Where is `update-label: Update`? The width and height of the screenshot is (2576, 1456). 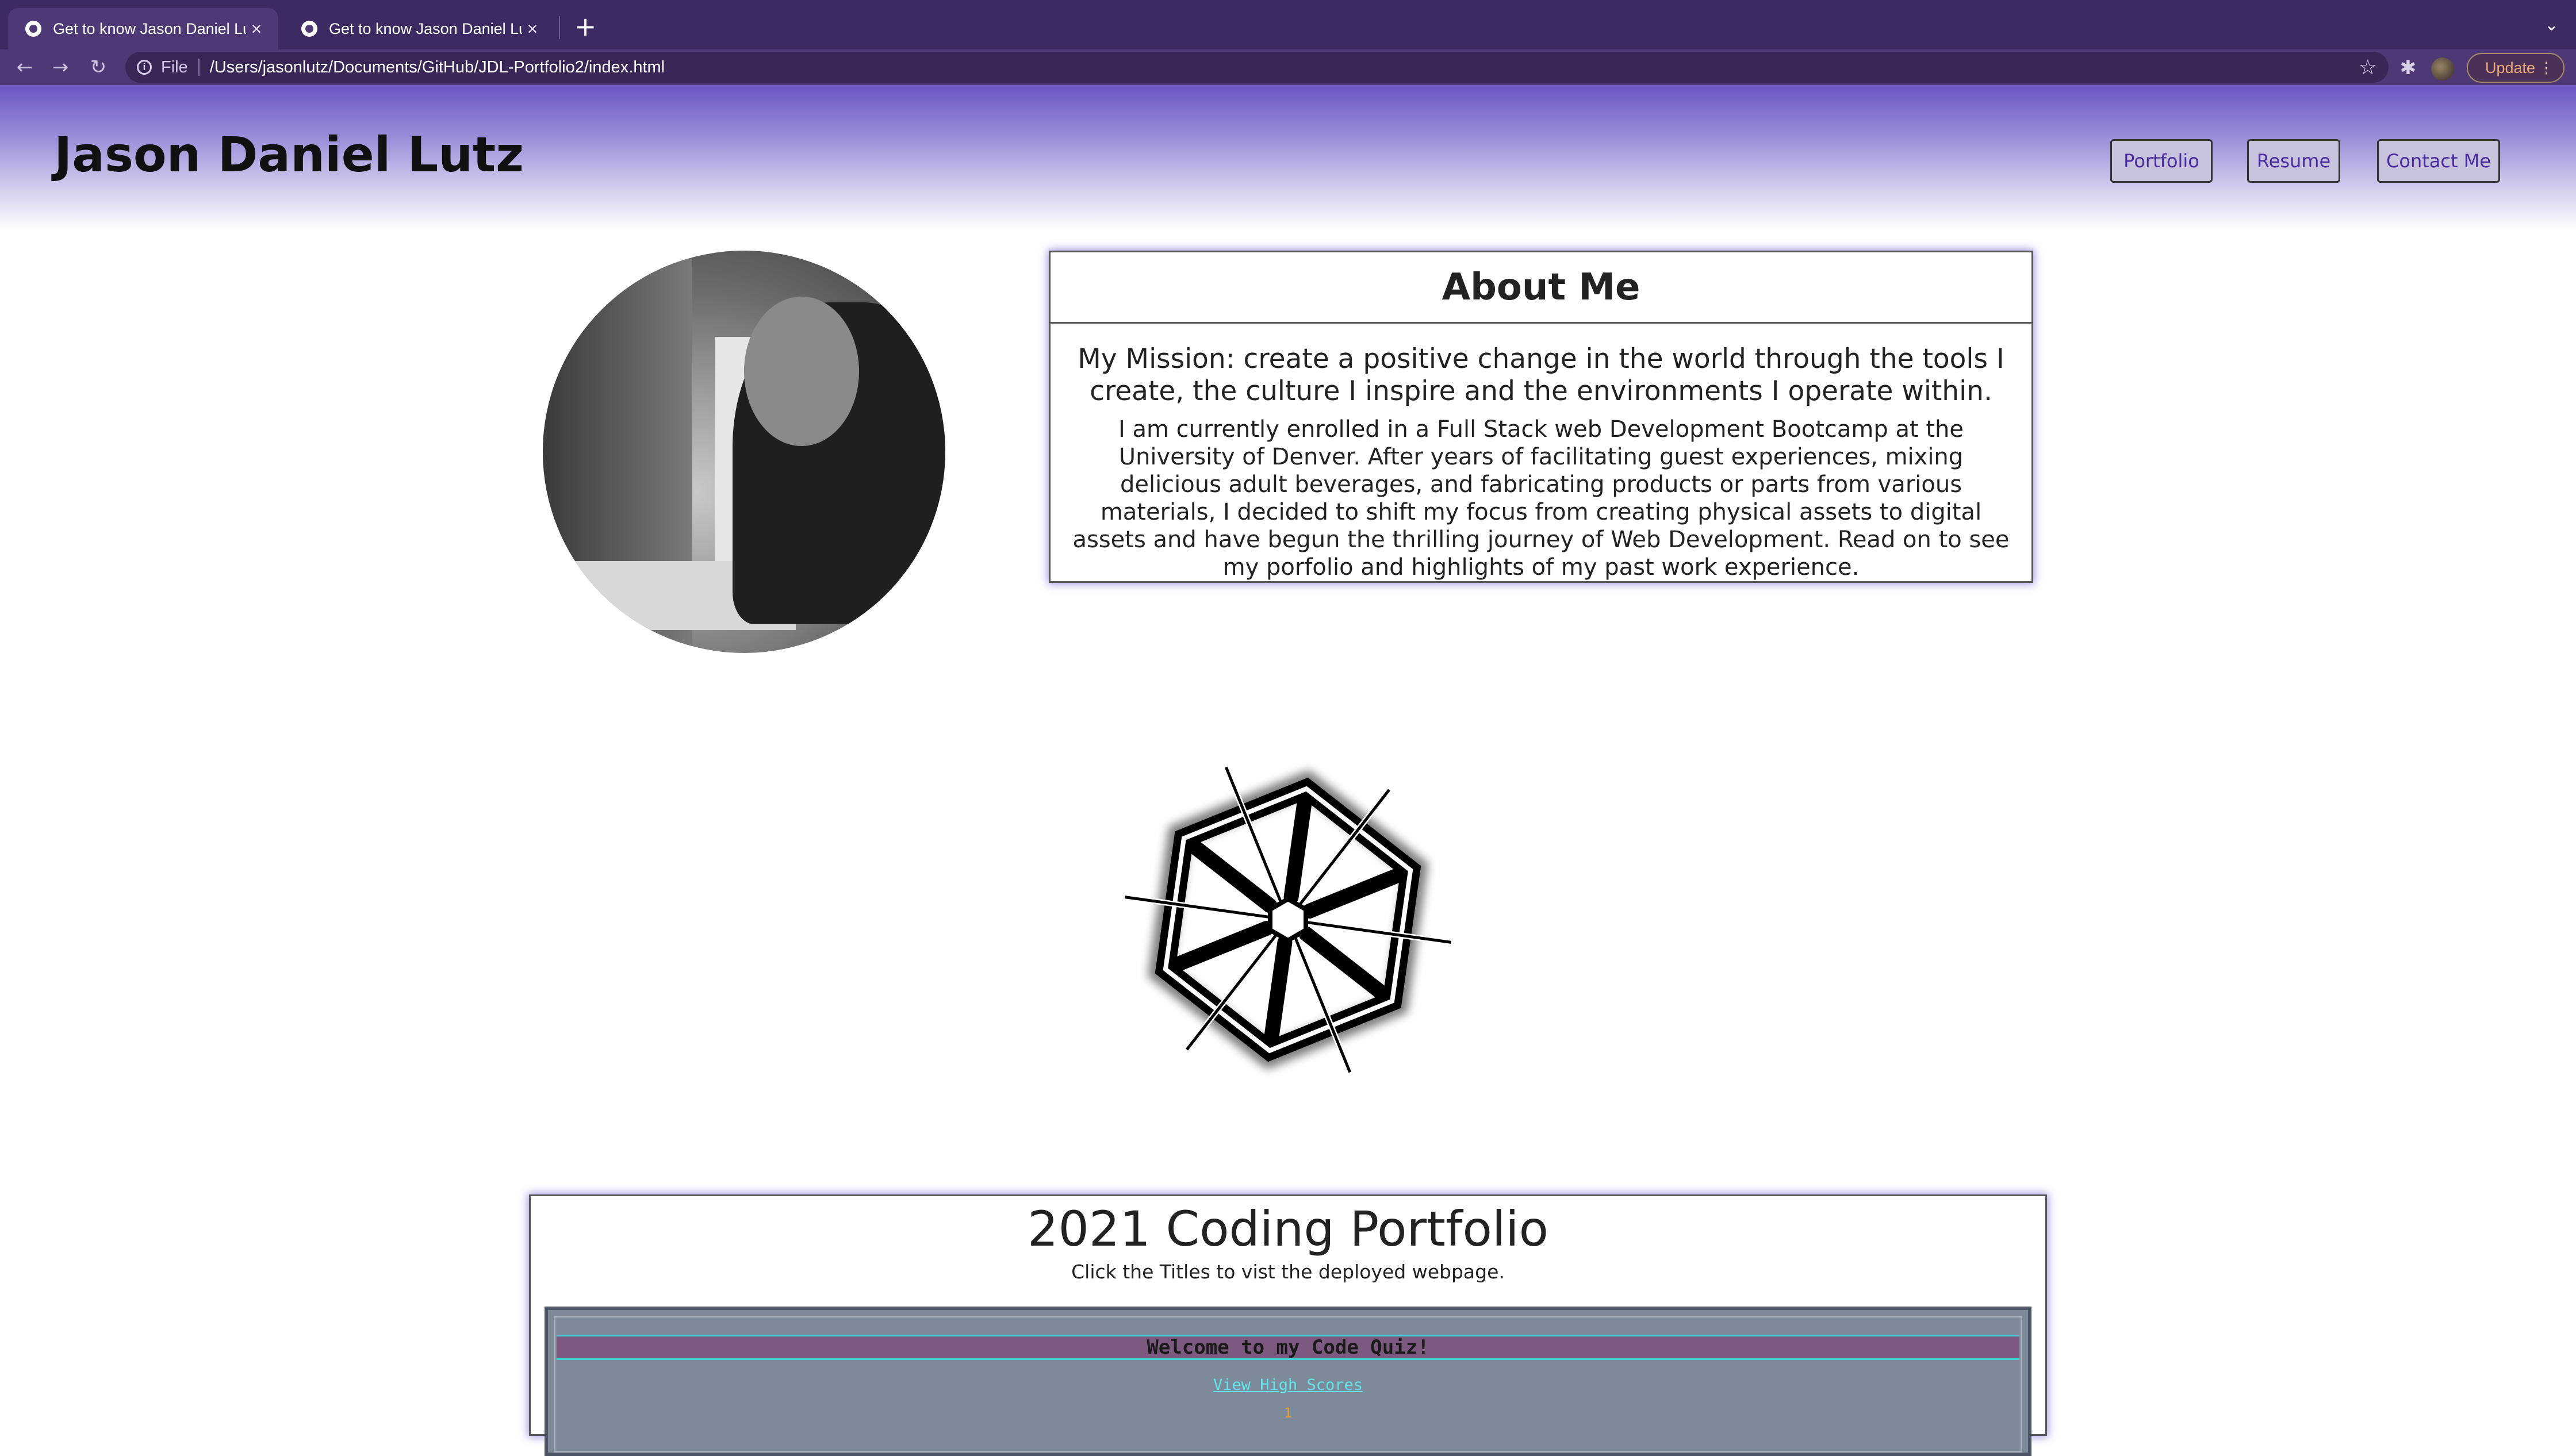 update-label: Update is located at coordinates (2510, 67).